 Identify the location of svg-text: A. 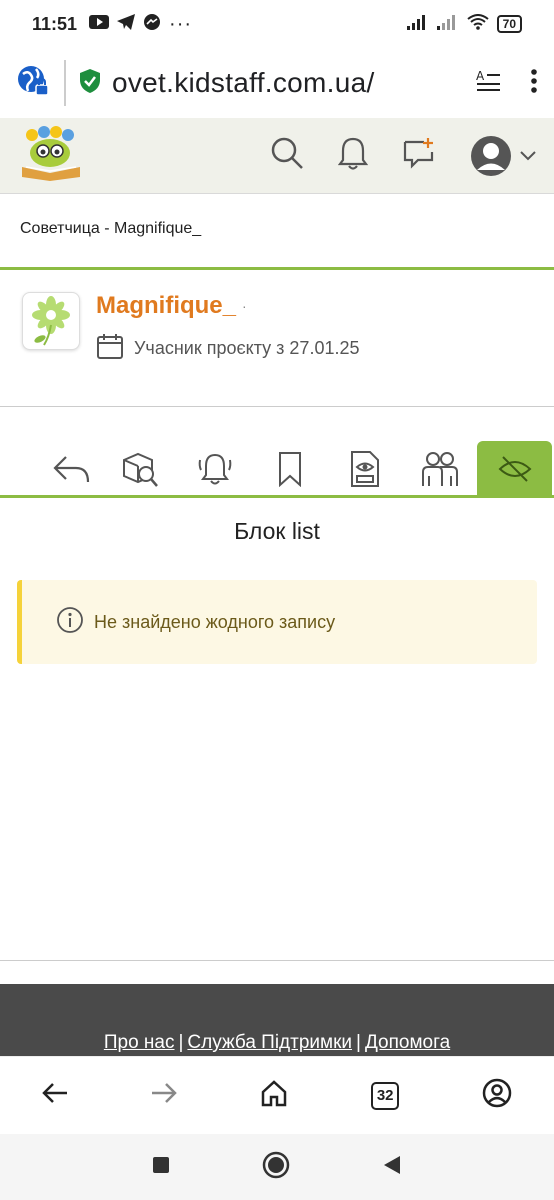
(480, 76).